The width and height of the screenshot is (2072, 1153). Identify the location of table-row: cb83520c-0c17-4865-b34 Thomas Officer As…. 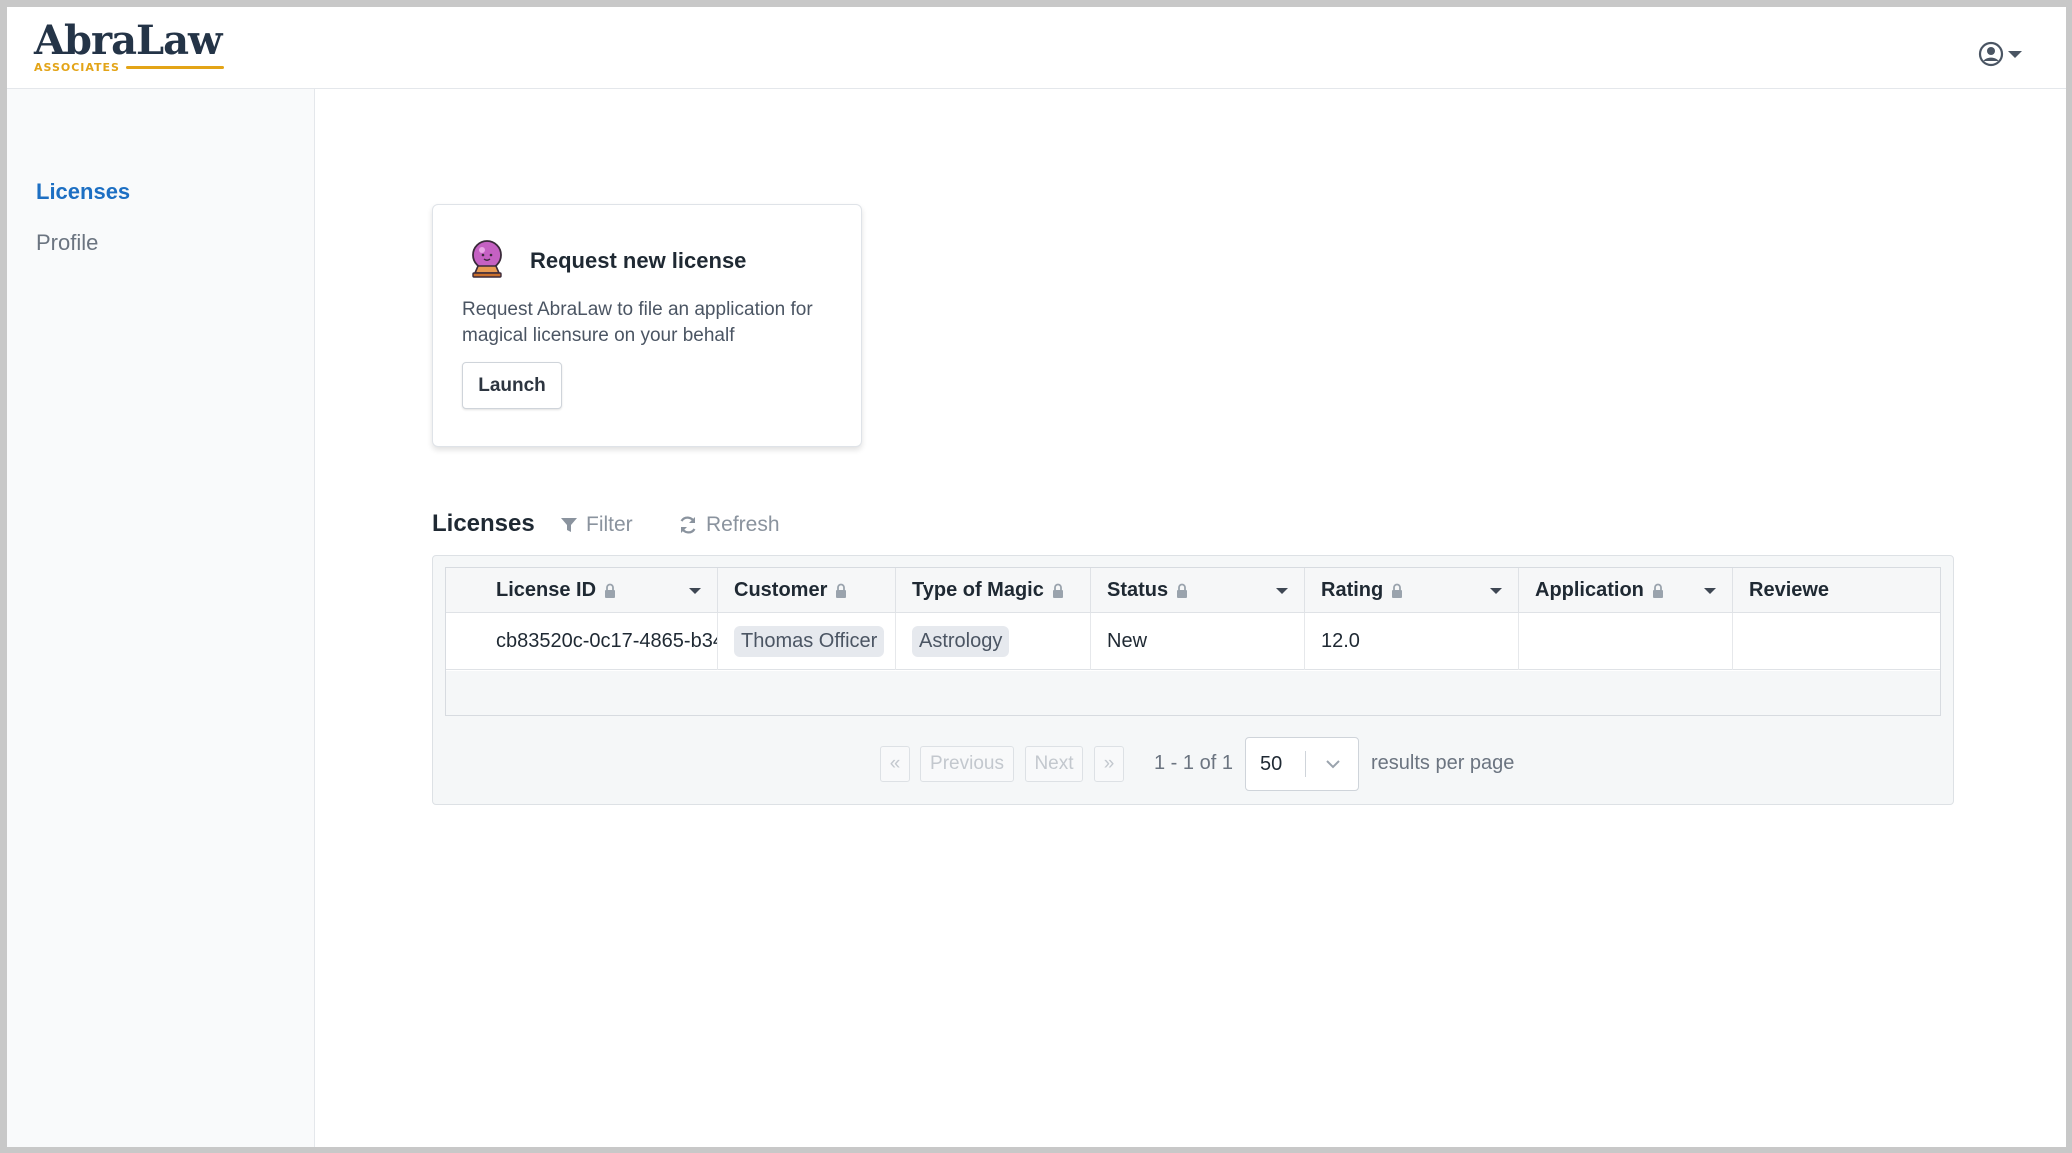
(1193, 641).